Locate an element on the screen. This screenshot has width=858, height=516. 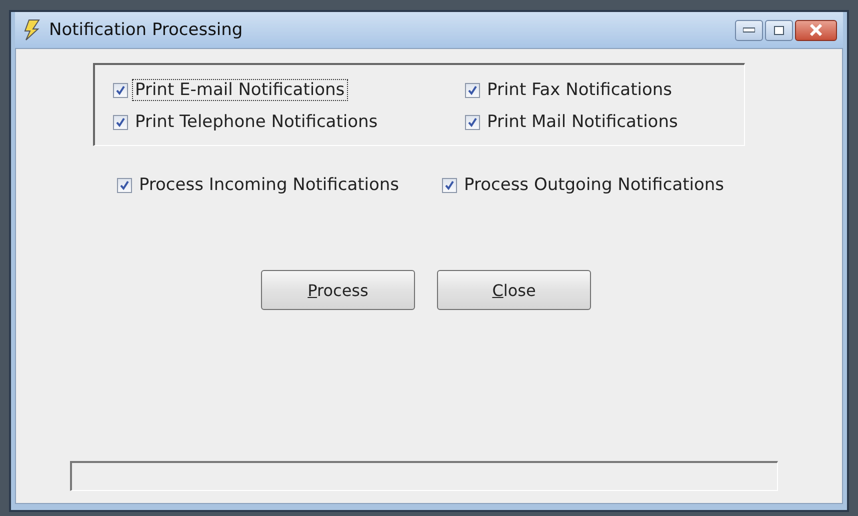
window-title: Notification Processing is located at coordinates (146, 30).